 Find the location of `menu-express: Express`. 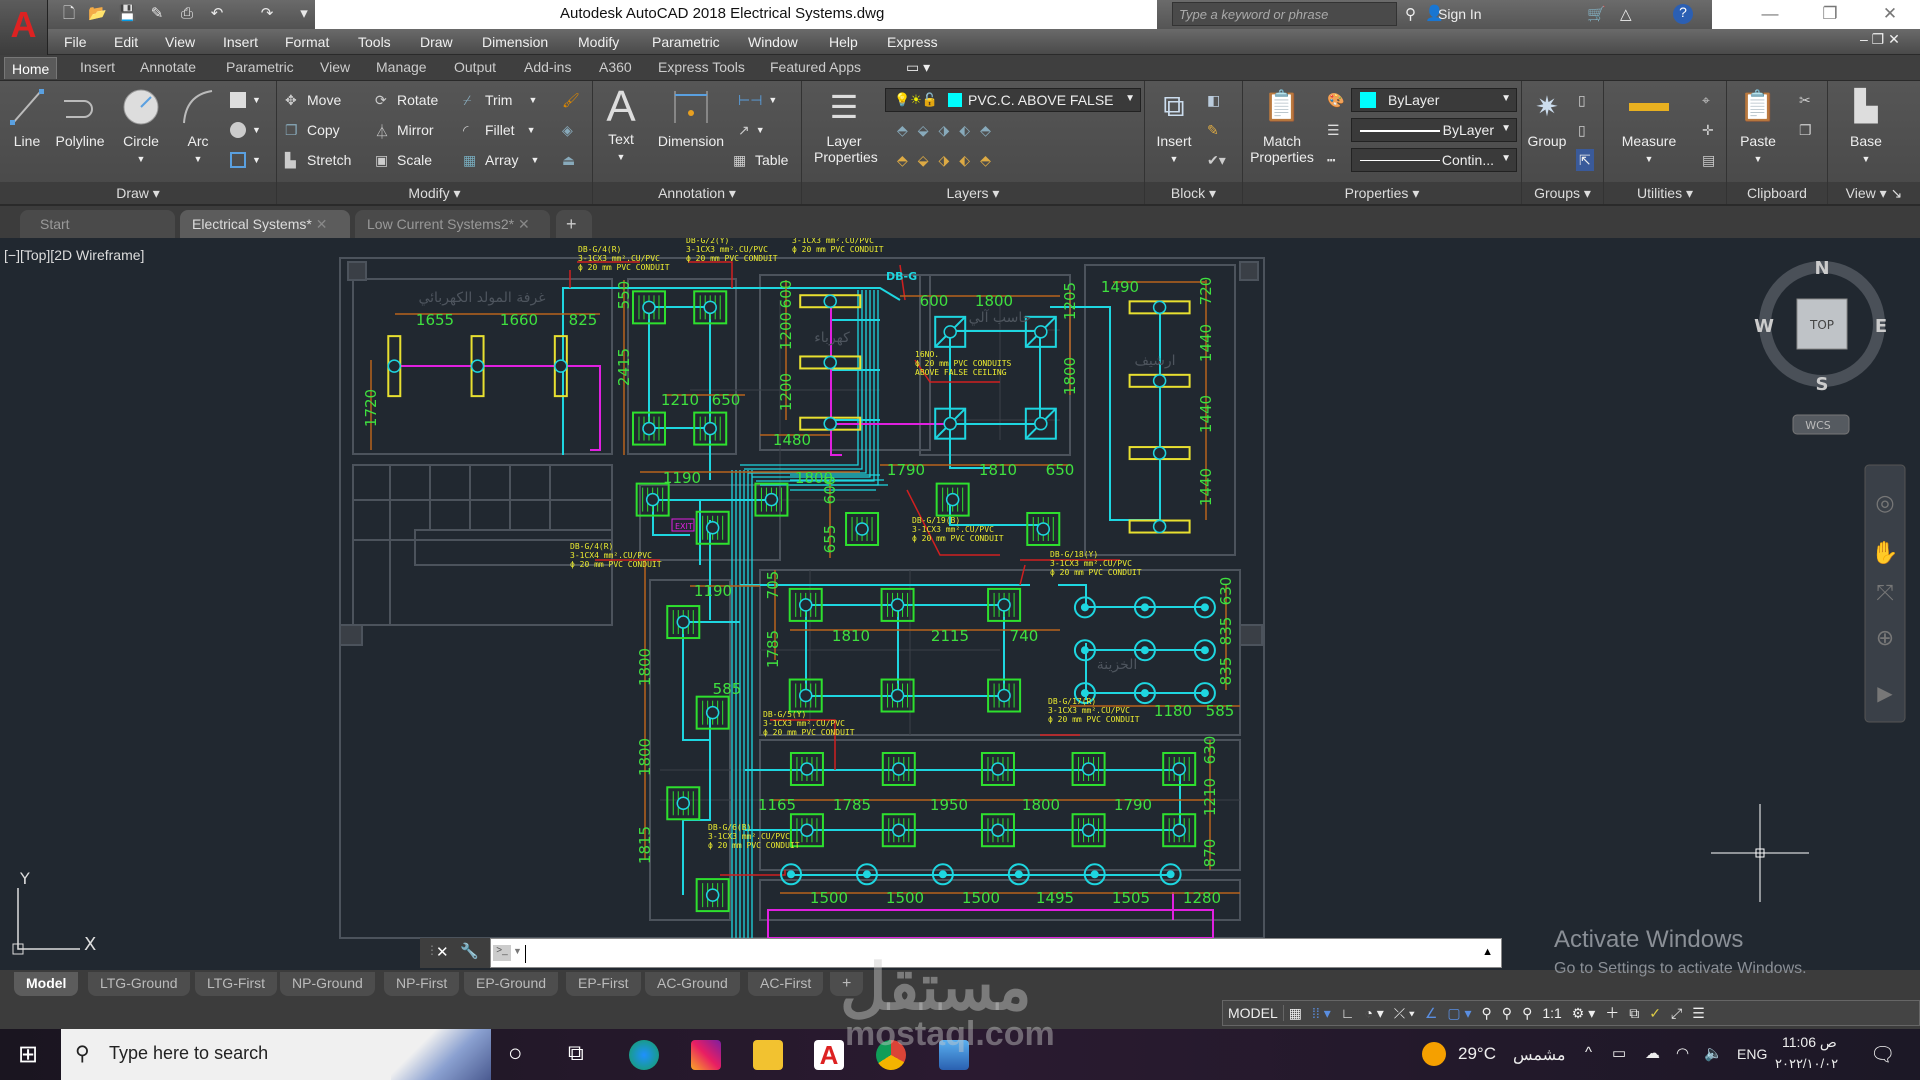

menu-express: Express is located at coordinates (912, 42).